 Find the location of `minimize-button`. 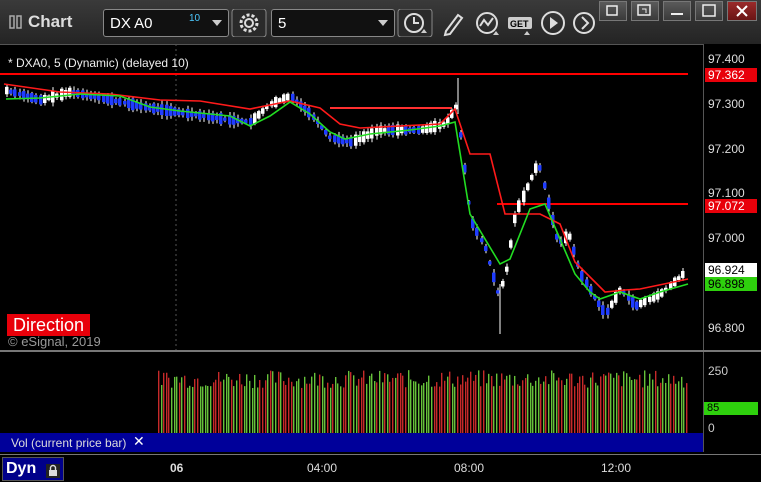

minimize-button is located at coordinates (677, 11).